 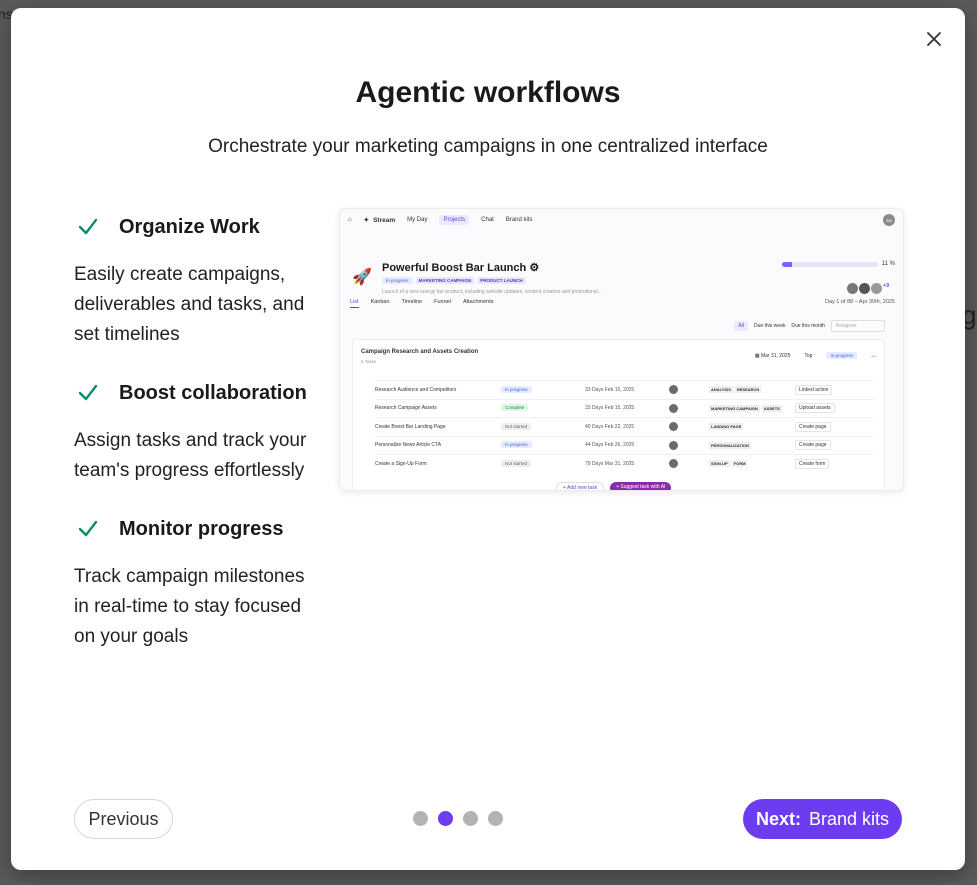 I want to click on preview-task-tags: MARKETING CAMPAIGN ASSETS, so click(x=752, y=408).